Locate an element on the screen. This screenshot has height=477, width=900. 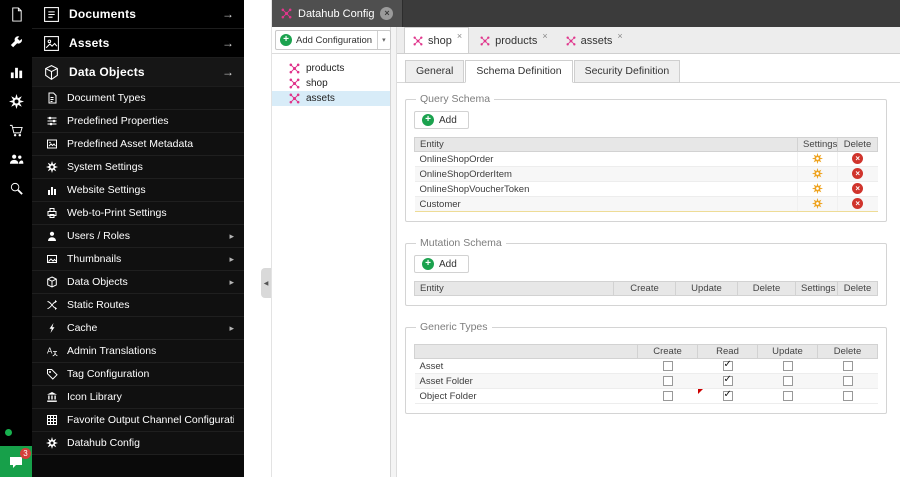
tab-general: General is located at coordinates (435, 71).